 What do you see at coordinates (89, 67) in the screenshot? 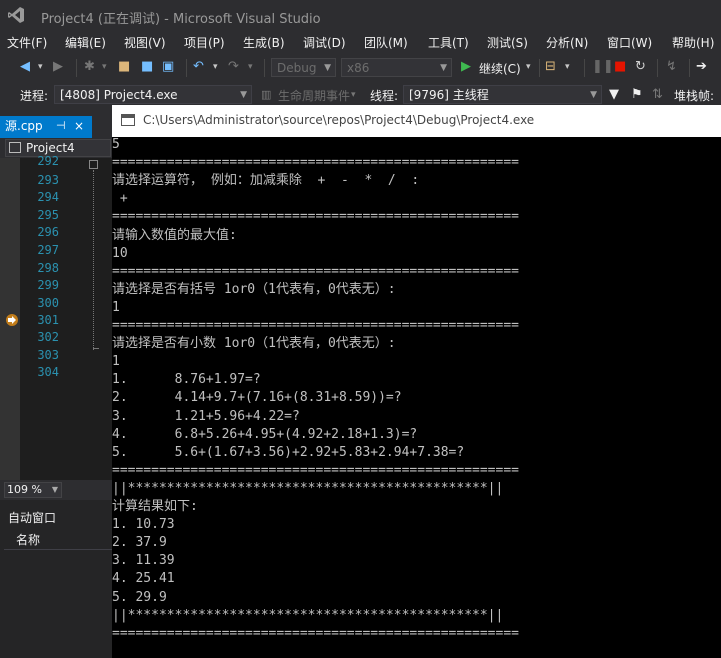
I see `new-project-icon: ✱` at bounding box center [89, 67].